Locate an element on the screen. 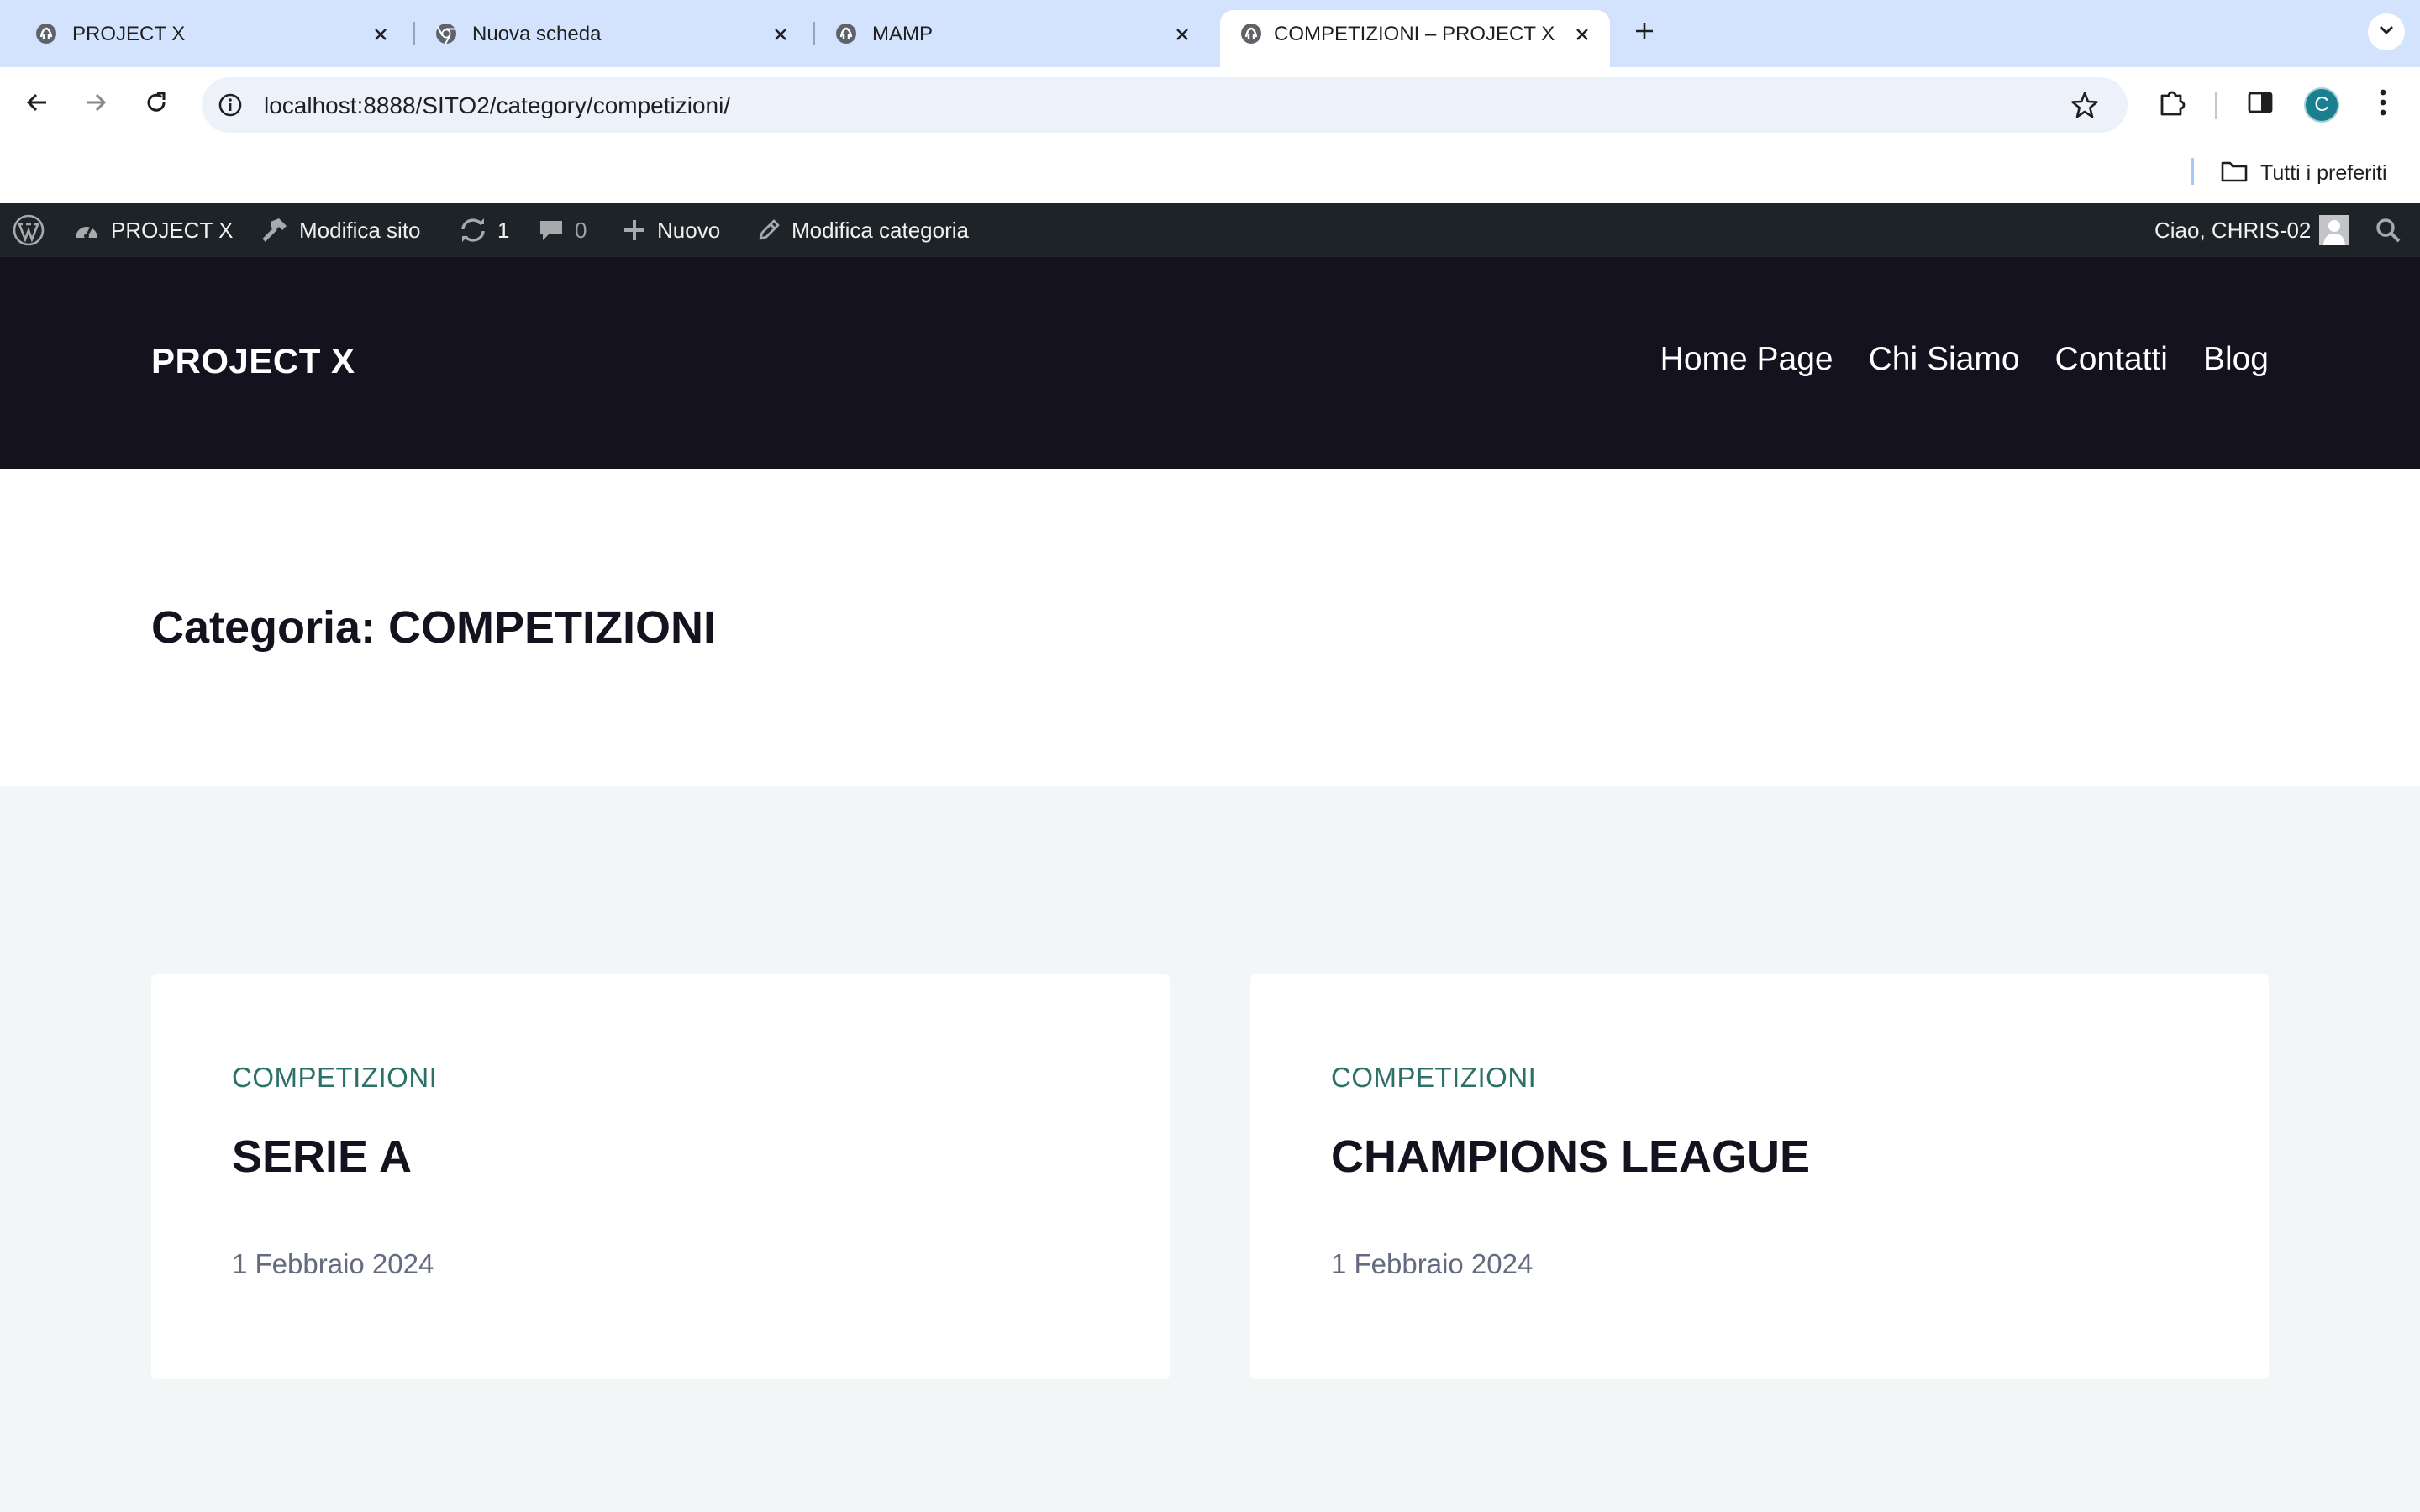  wp-new-content: Nuovo is located at coordinates (671, 230).